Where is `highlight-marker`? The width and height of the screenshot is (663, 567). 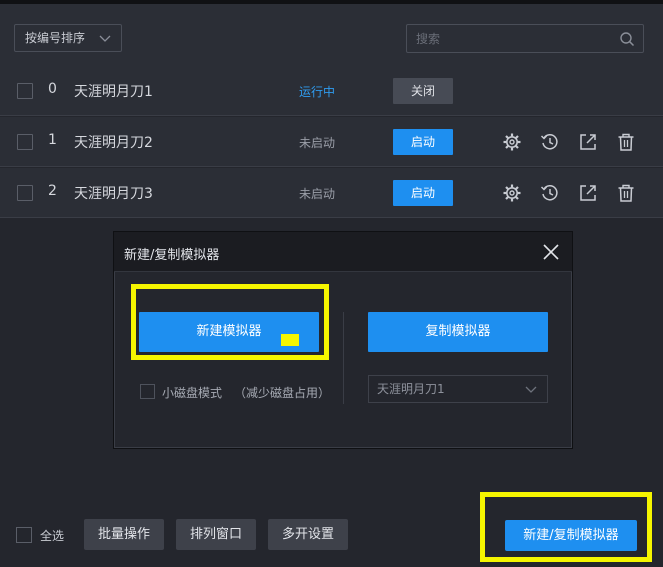 highlight-marker is located at coordinates (290, 340).